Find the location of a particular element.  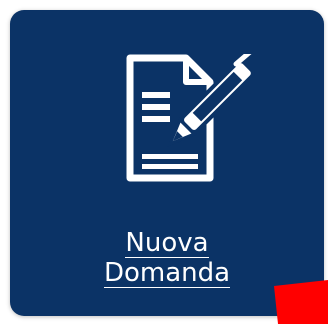

tile-label-line1: Nuova is located at coordinates (167, 243).